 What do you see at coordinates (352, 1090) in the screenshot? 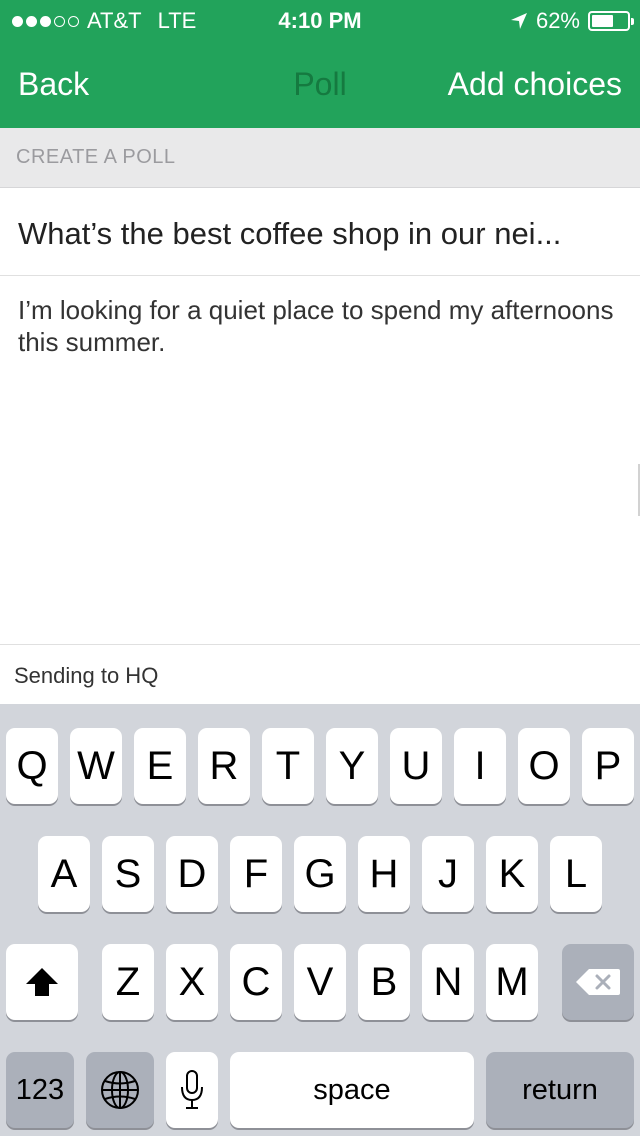
I see `space-key: space` at bounding box center [352, 1090].